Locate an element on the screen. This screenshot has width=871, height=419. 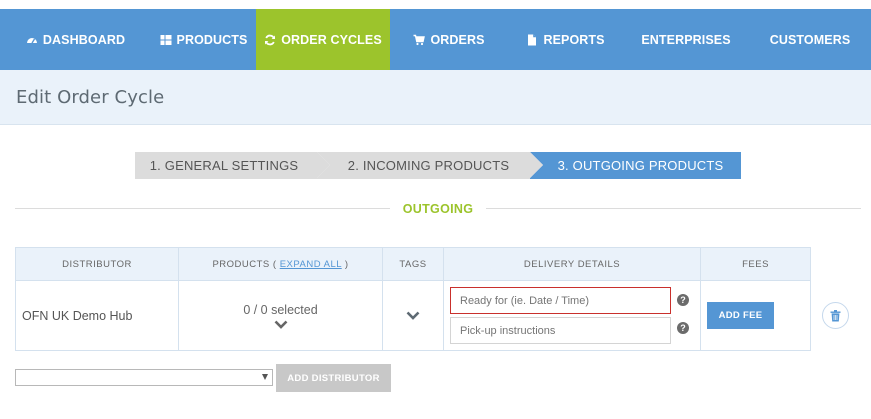
nav-order-cycles: ORDER CYCLES is located at coordinates (323, 43).